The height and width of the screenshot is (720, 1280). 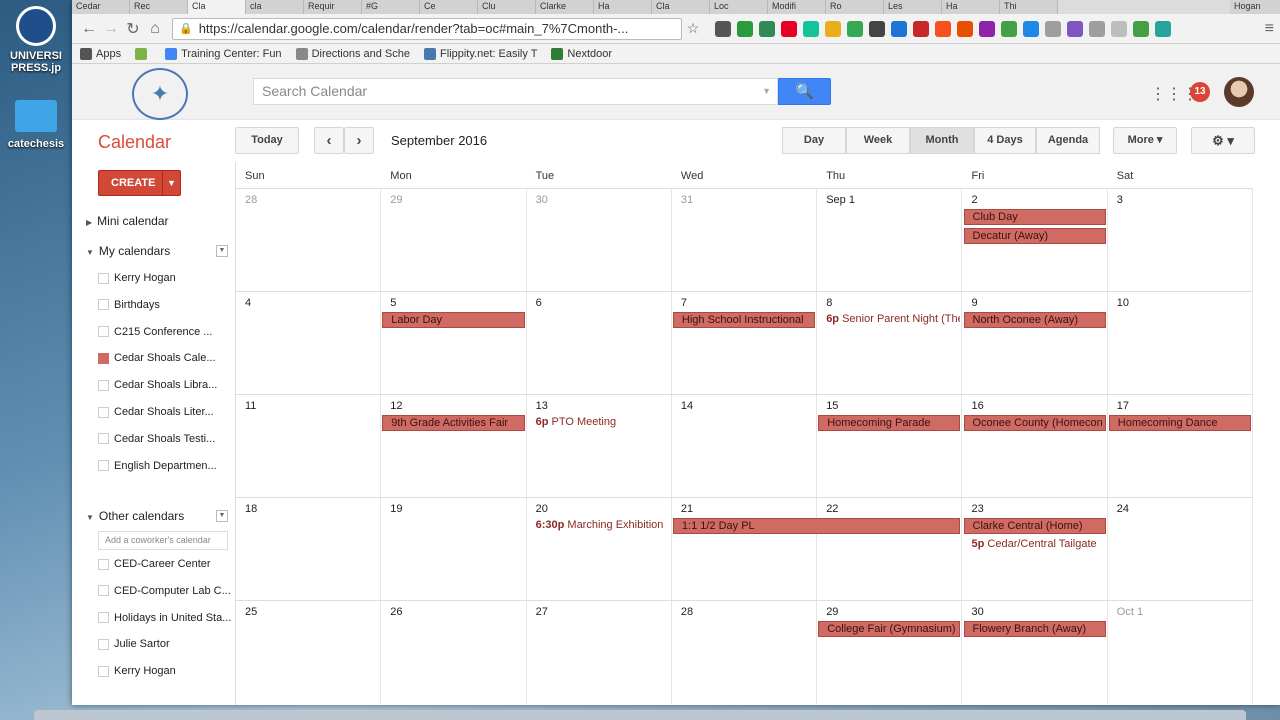 What do you see at coordinates (975, 200) in the screenshot?
I see `day-number: 2` at bounding box center [975, 200].